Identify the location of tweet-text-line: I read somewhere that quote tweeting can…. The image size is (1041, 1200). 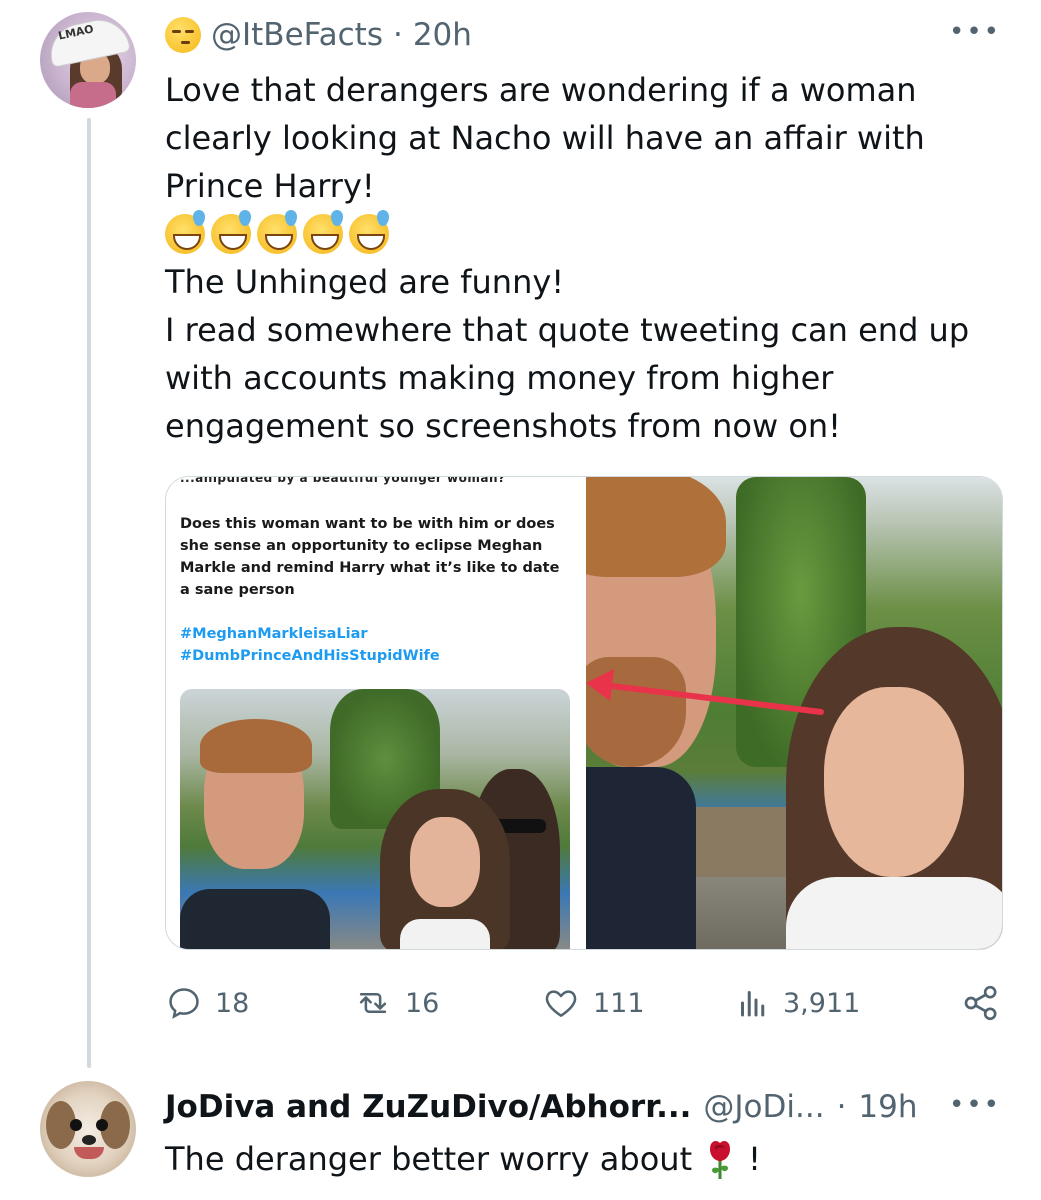
(567, 330).